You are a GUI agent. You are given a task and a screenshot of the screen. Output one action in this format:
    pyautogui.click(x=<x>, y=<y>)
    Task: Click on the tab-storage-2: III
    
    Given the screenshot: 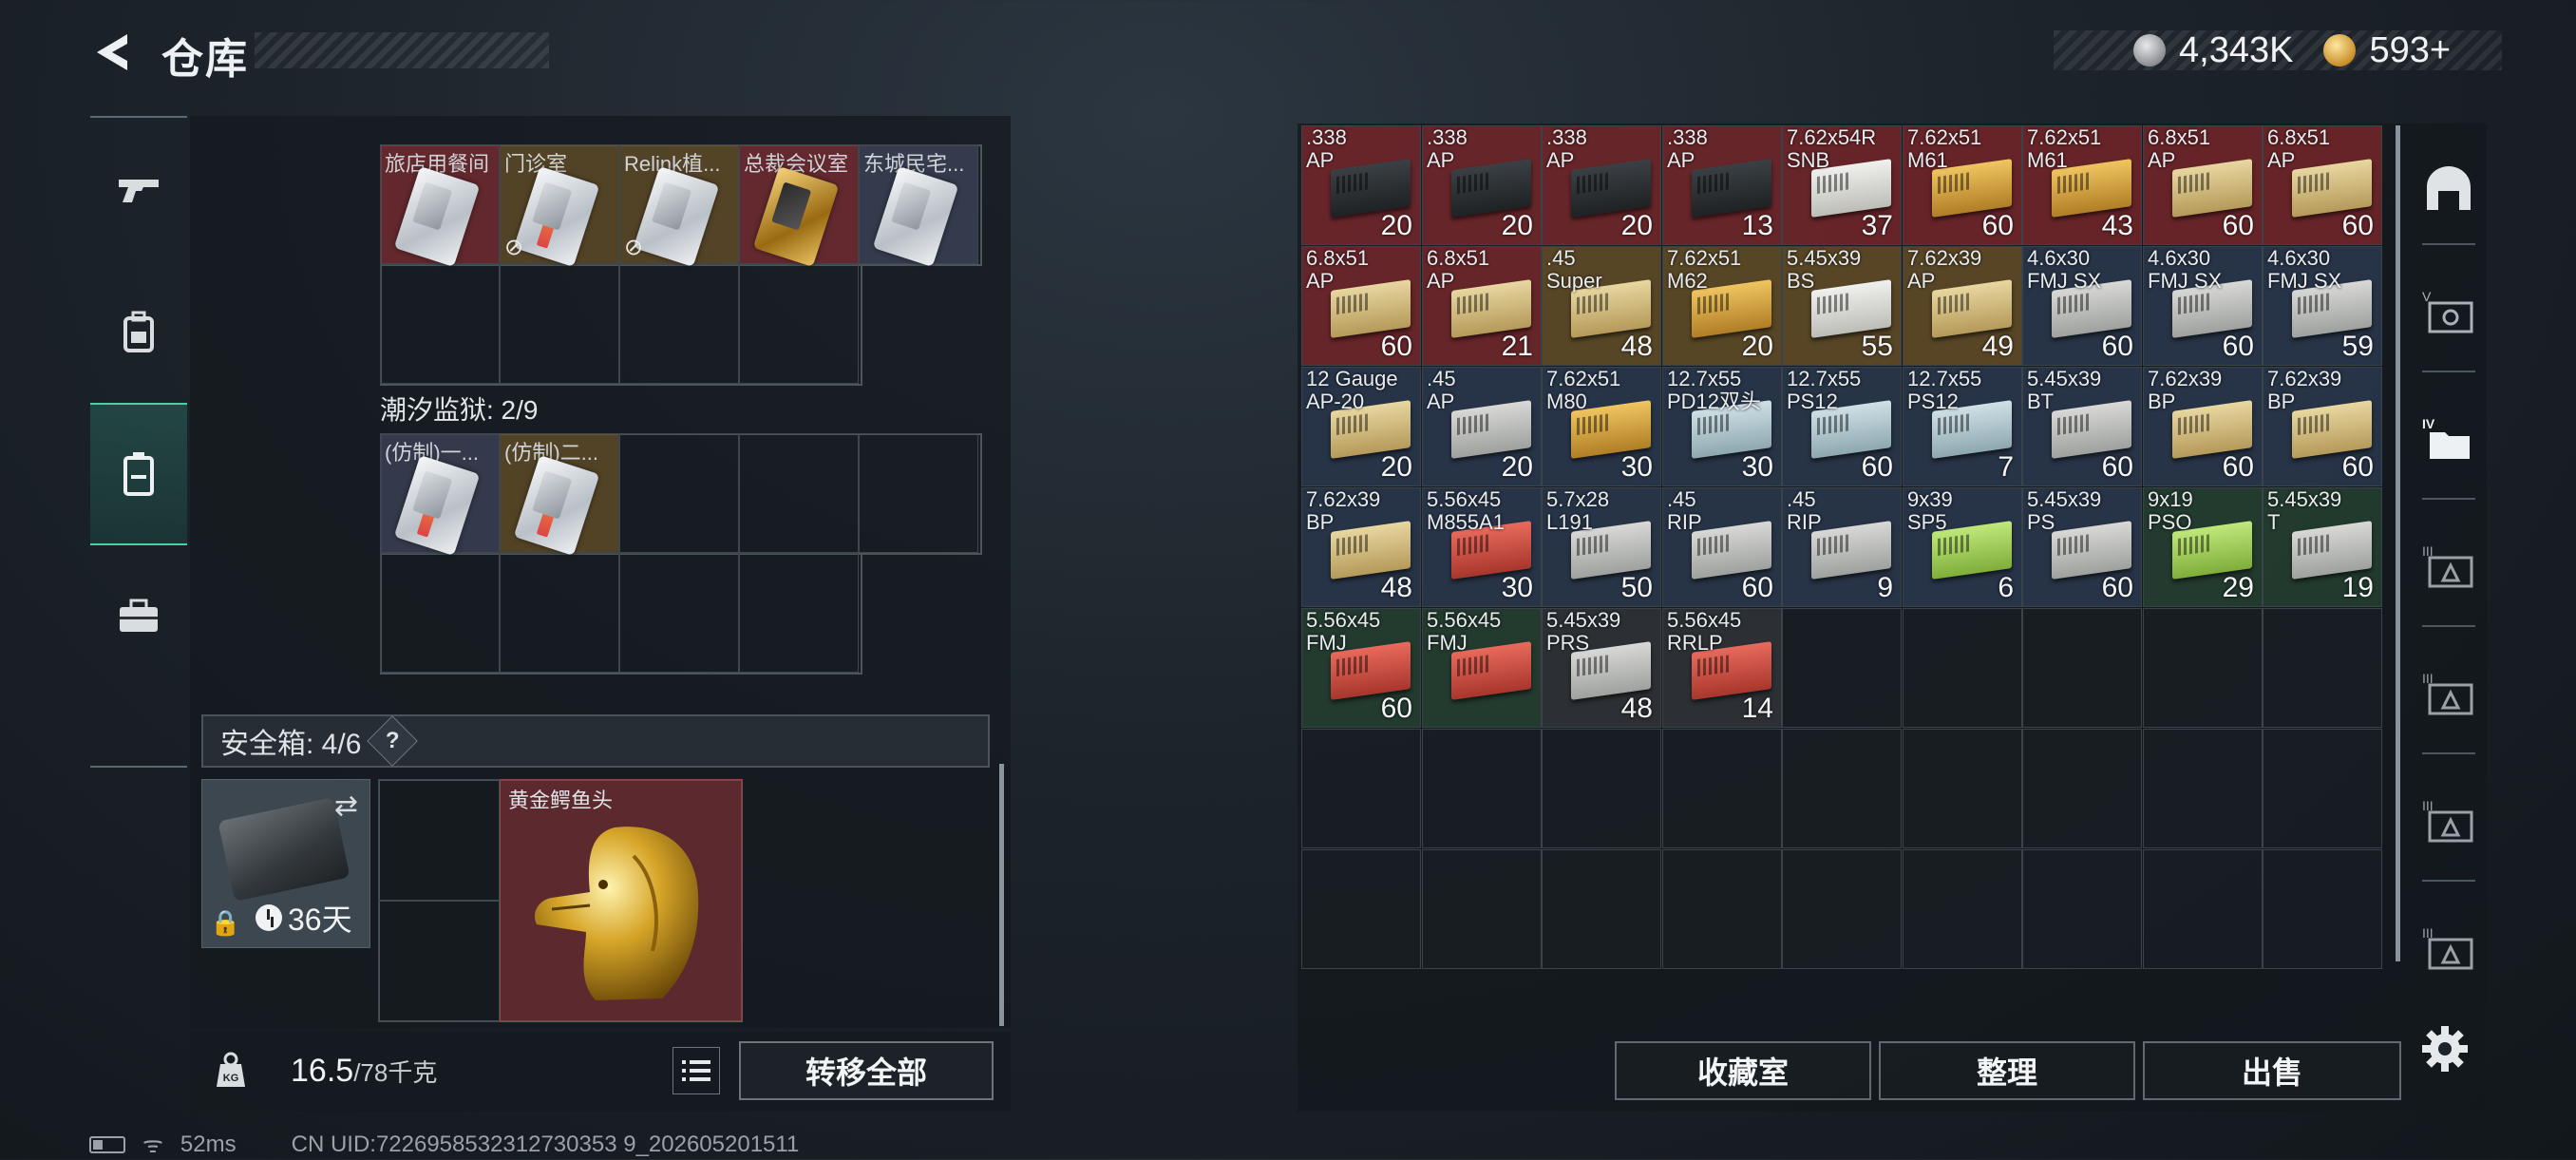 What is the action you would take?
    pyautogui.click(x=2449, y=694)
    